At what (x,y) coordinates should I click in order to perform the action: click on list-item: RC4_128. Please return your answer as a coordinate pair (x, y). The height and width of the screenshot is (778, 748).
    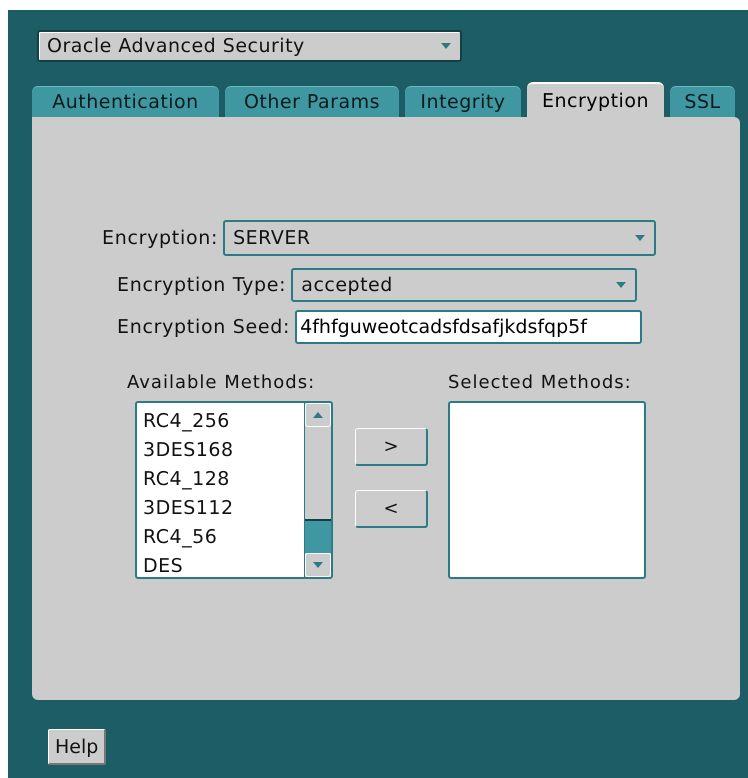
    Looking at the image, I should click on (220, 479).